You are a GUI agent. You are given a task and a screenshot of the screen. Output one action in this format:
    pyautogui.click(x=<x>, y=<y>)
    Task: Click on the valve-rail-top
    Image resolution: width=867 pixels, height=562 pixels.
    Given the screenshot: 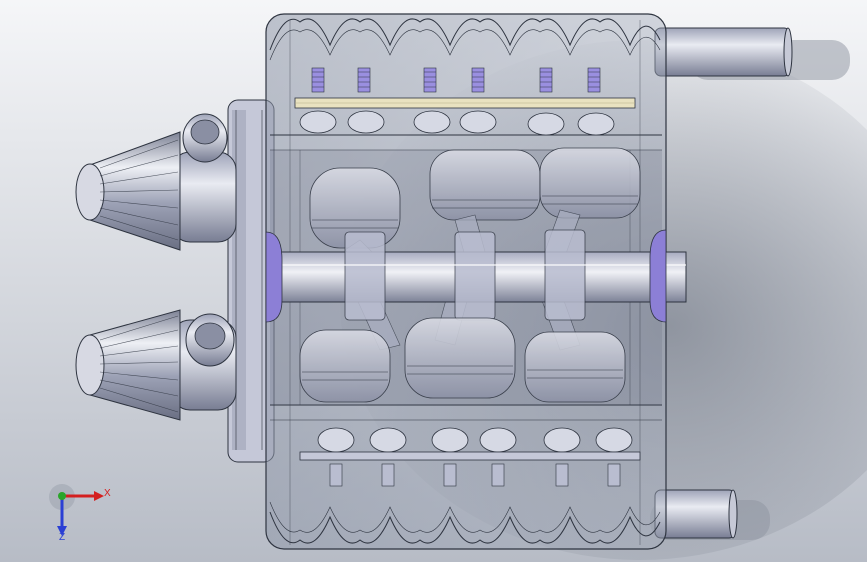 What is the action you would take?
    pyautogui.click(x=465, y=103)
    